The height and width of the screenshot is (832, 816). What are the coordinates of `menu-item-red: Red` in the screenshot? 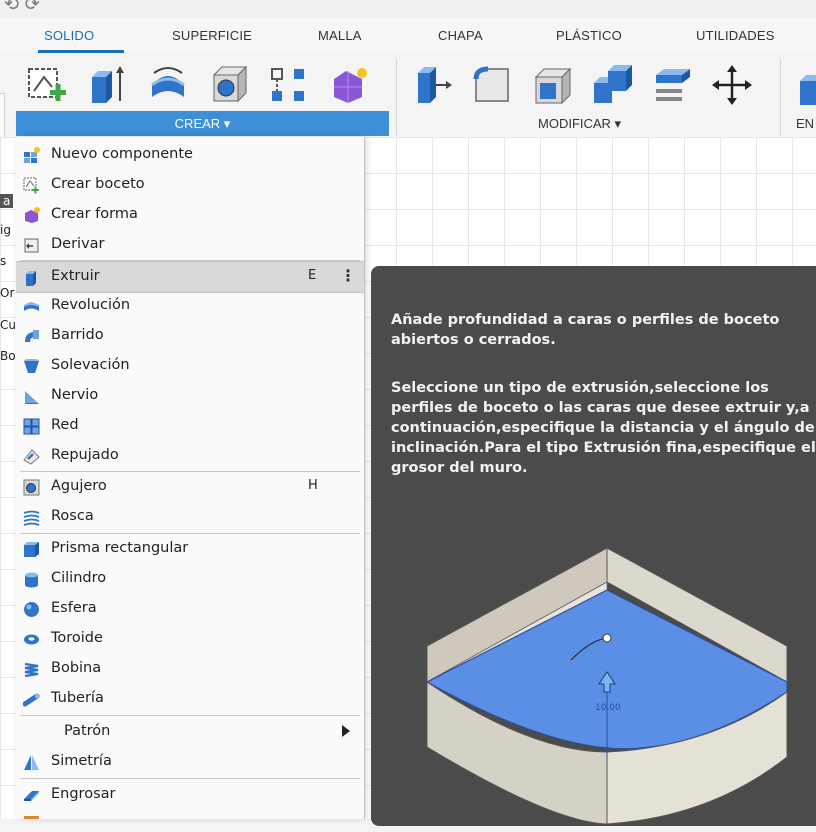 It's located at (190, 426).